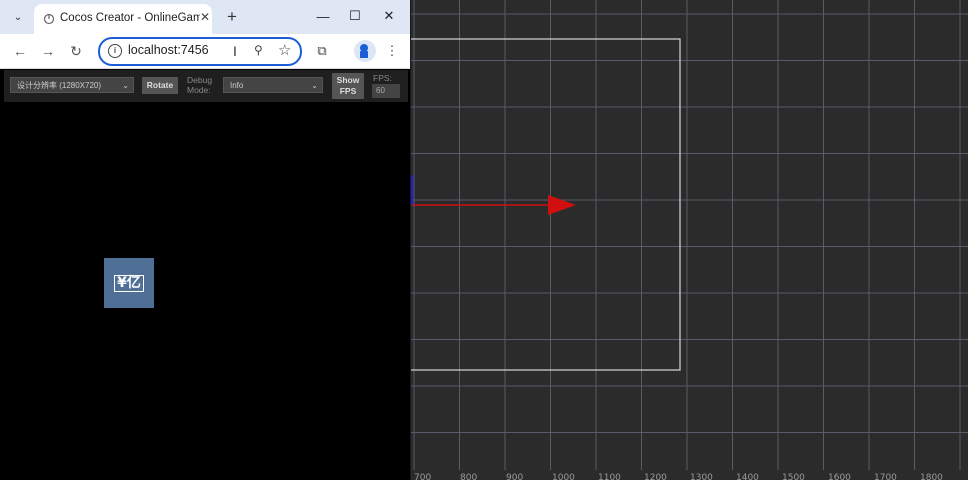 The height and width of the screenshot is (480, 968). What do you see at coordinates (284, 50) in the screenshot?
I see `bookmark-star-icon: ☆` at bounding box center [284, 50].